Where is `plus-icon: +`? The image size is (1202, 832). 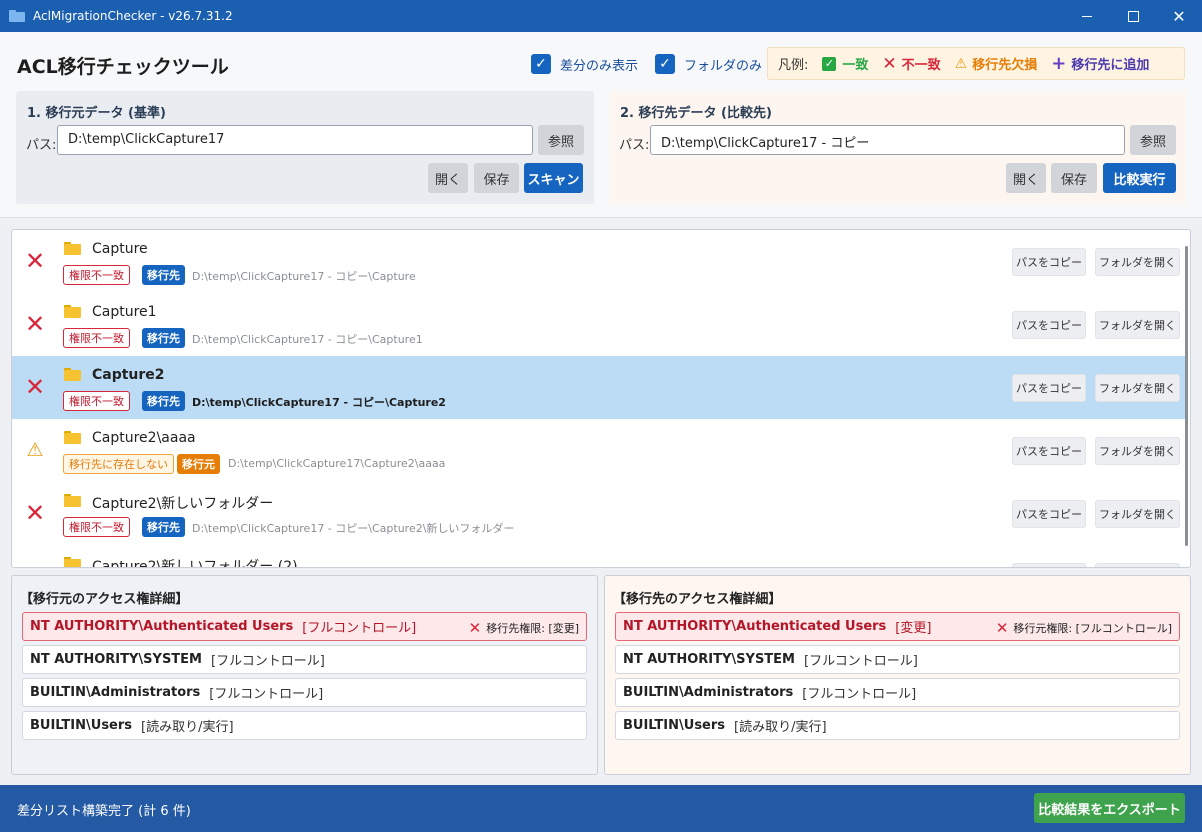 plus-icon: + is located at coordinates (1059, 63).